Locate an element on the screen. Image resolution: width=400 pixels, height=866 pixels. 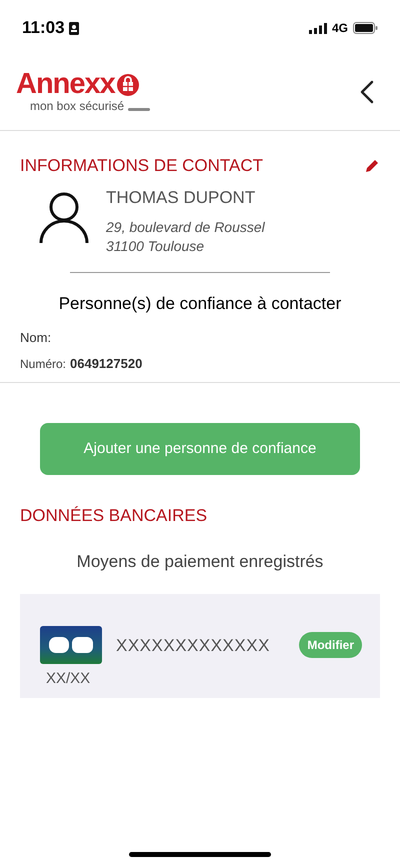
bank-card-icon is located at coordinates (71, 645).